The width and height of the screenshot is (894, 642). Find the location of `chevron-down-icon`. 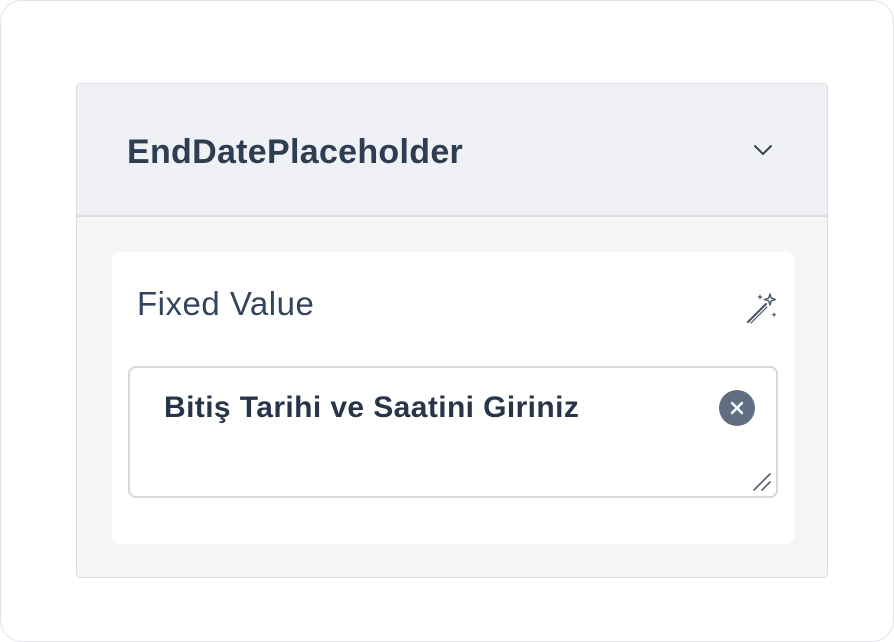

chevron-down-icon is located at coordinates (763, 150).